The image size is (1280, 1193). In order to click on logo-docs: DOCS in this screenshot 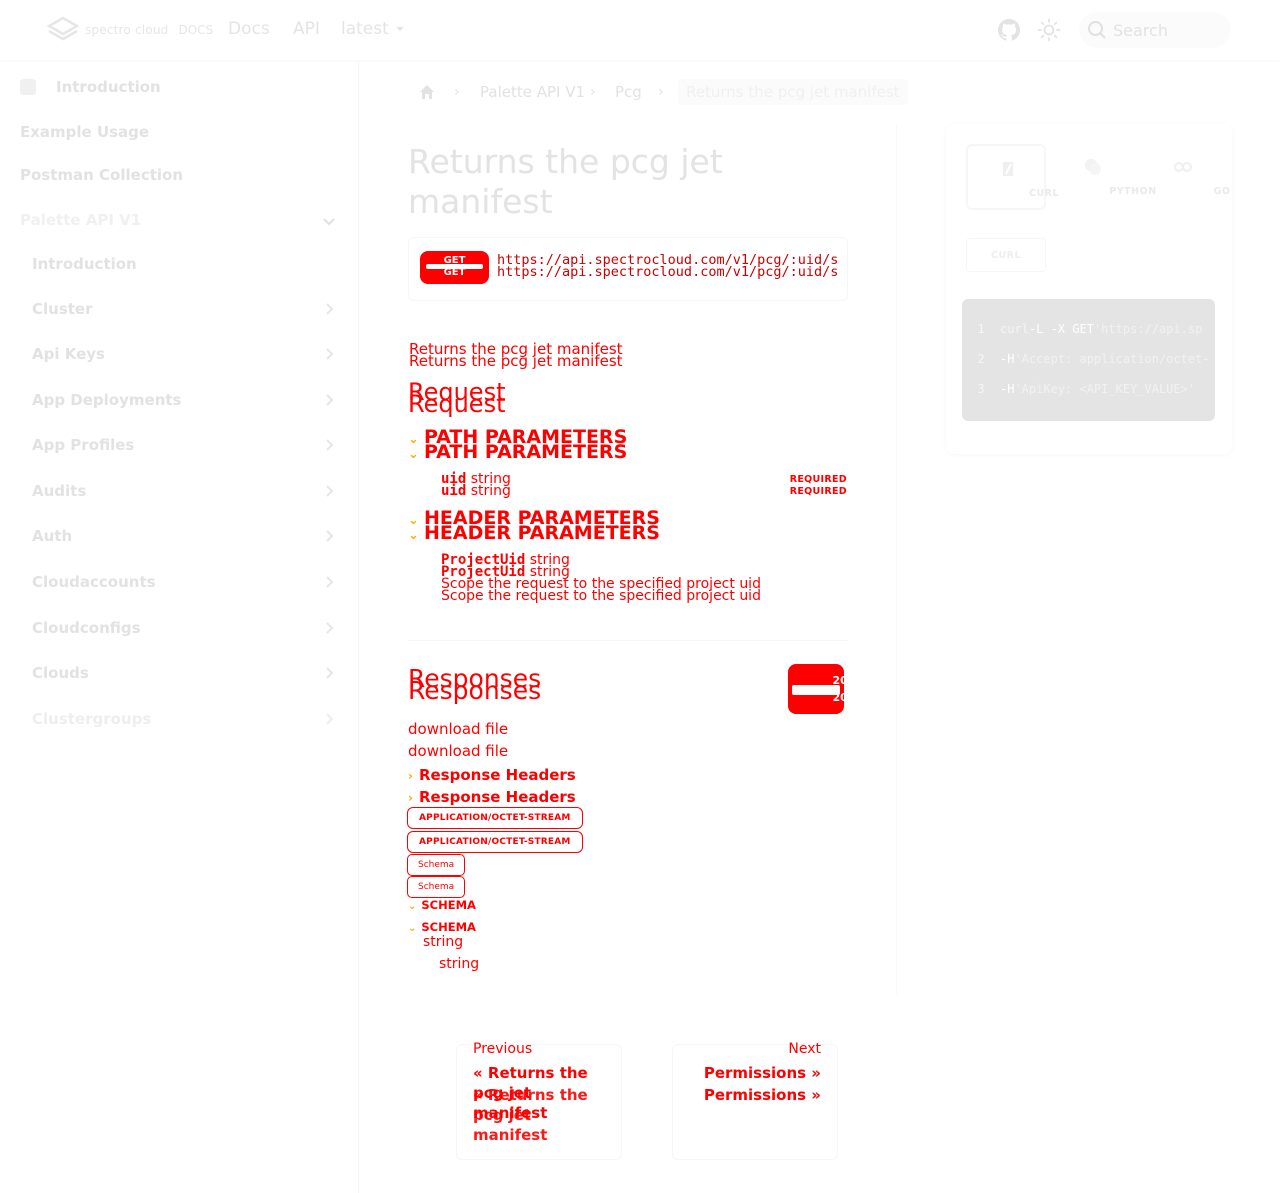, I will do `click(196, 30)`.